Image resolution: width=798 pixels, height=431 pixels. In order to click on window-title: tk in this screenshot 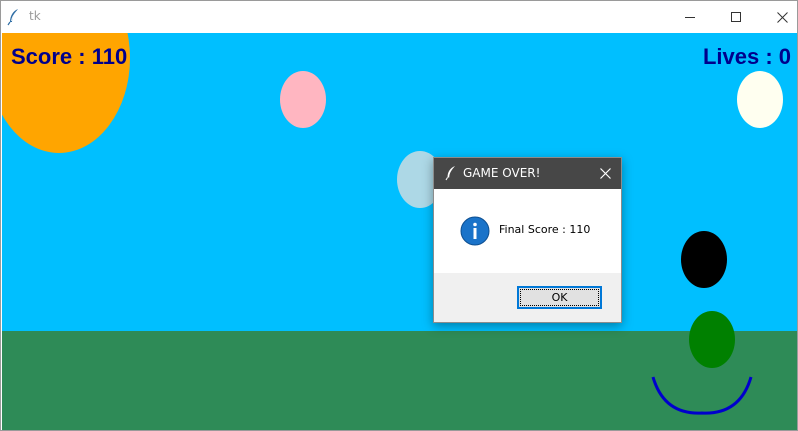, I will do `click(35, 16)`.